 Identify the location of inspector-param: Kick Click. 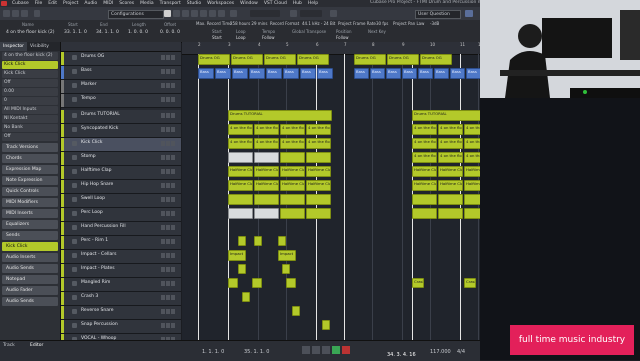
(30, 74).